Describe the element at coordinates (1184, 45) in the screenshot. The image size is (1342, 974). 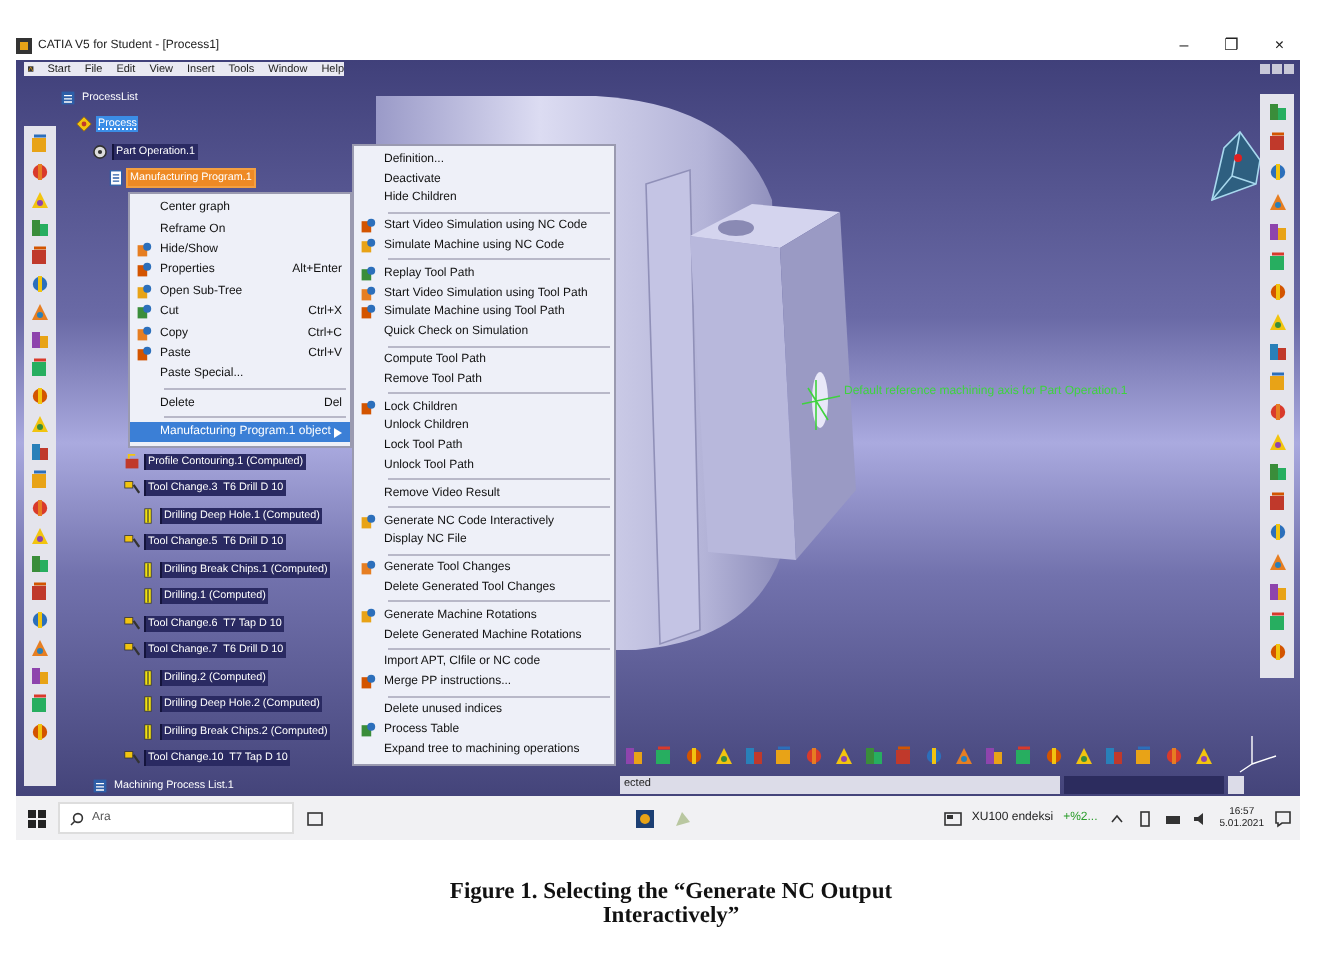
I see `minimize-button: –` at that location.